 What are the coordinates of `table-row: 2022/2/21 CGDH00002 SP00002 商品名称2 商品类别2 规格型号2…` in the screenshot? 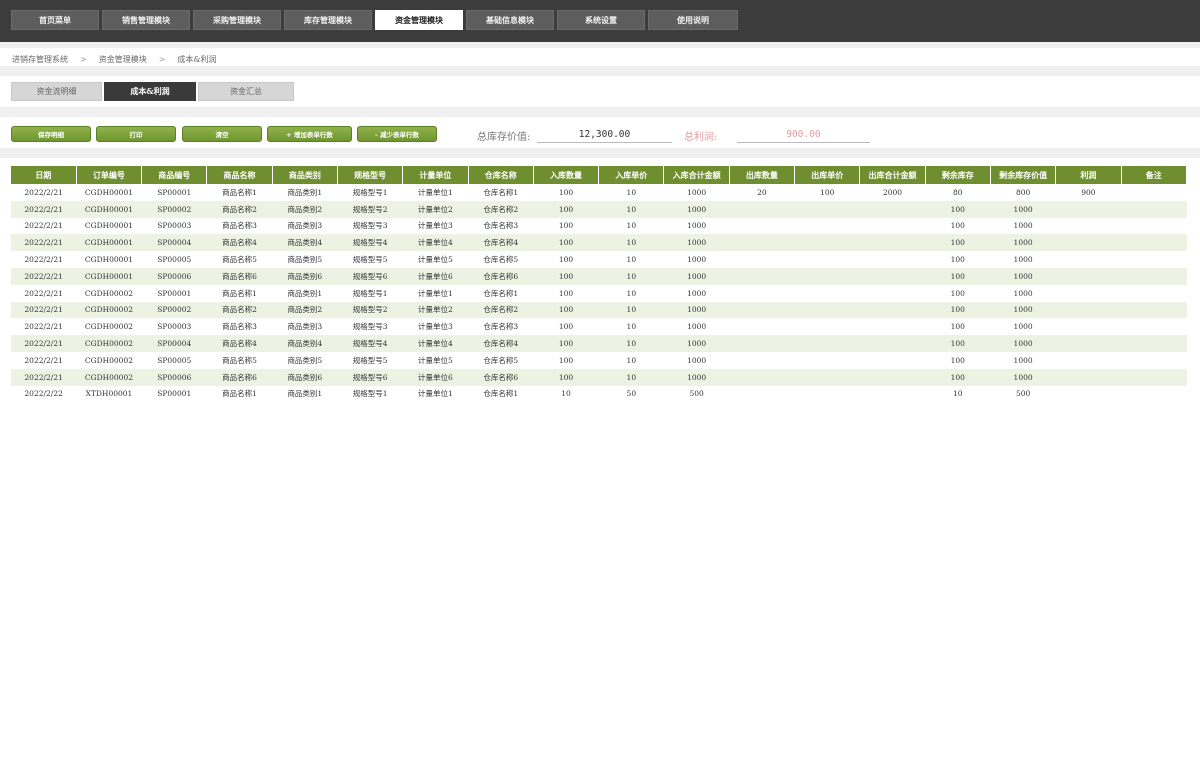 It's located at (599, 310).